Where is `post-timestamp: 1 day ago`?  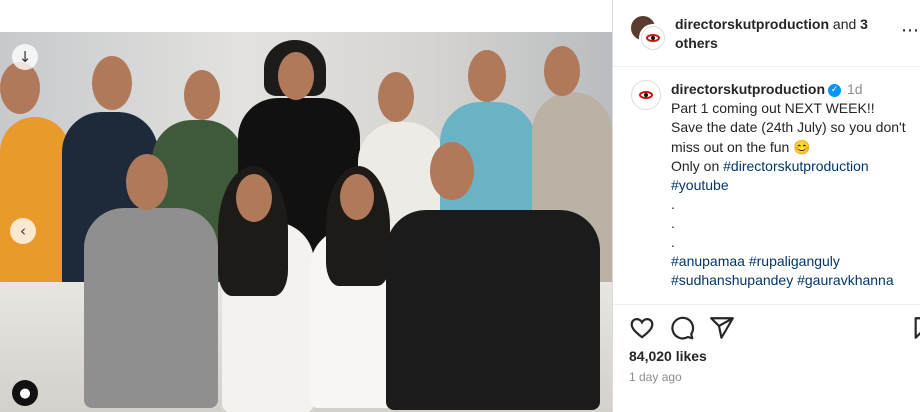 post-timestamp: 1 day ago is located at coordinates (655, 377).